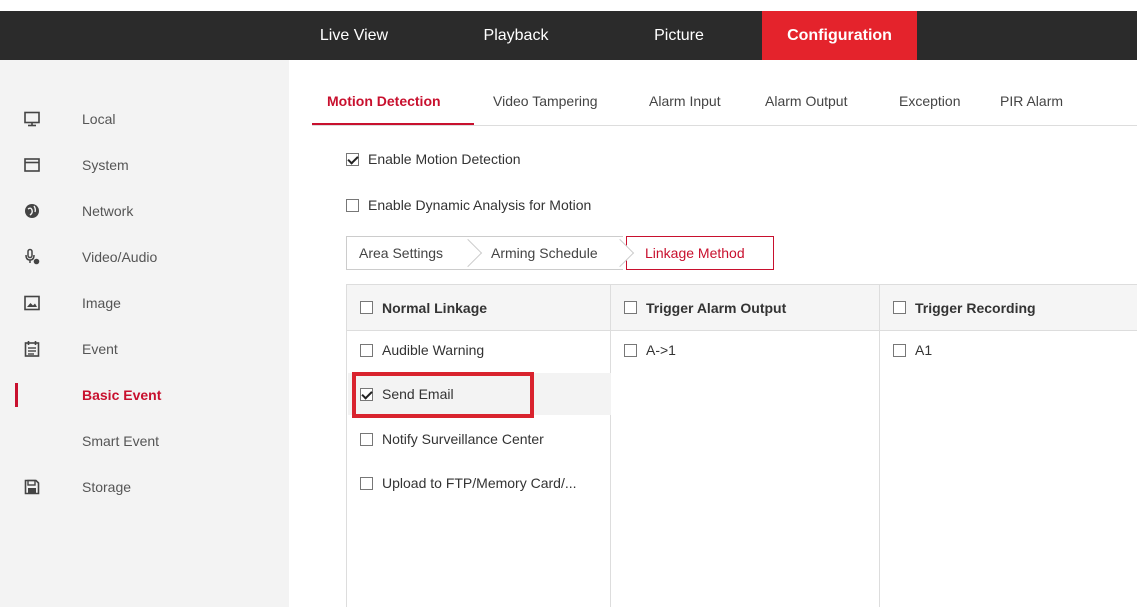 This screenshot has width=1137, height=607. I want to click on audible-warning-option: Audible Warning, so click(422, 350).